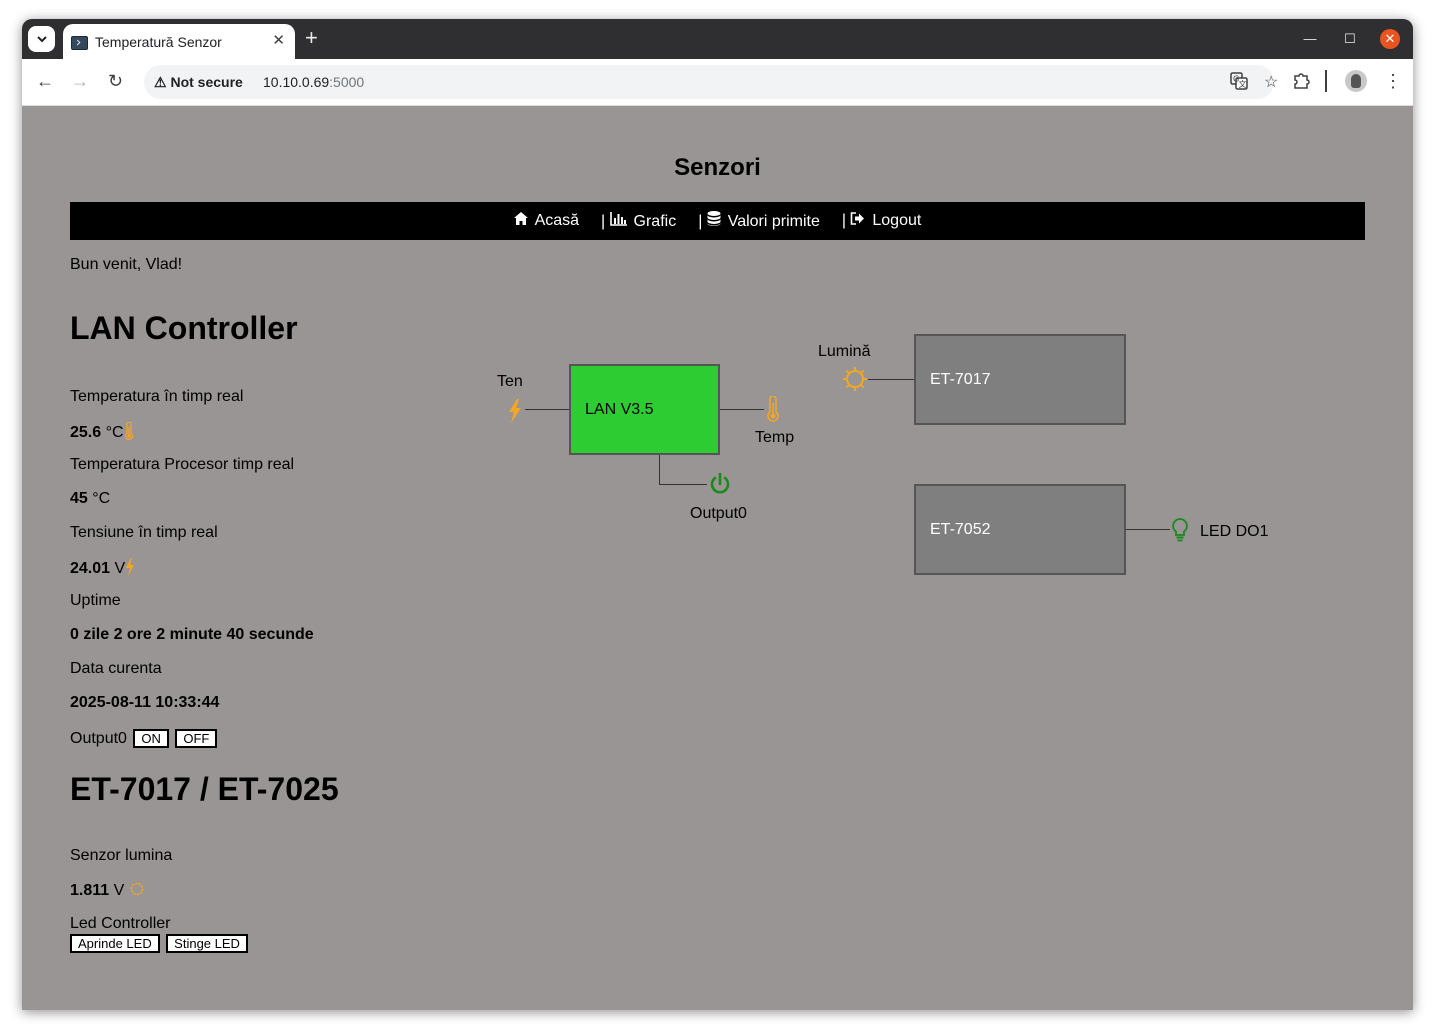  I want to click on nav-valori: | Valori primite, so click(759, 221).